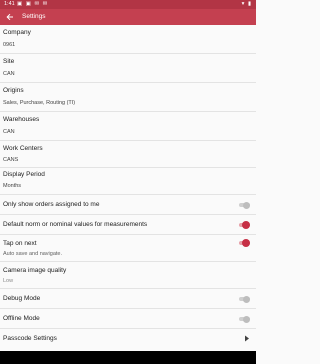 The height and width of the screenshot is (364, 320). Describe the element at coordinates (34, 16) in the screenshot. I see `page-title: Settings` at that location.